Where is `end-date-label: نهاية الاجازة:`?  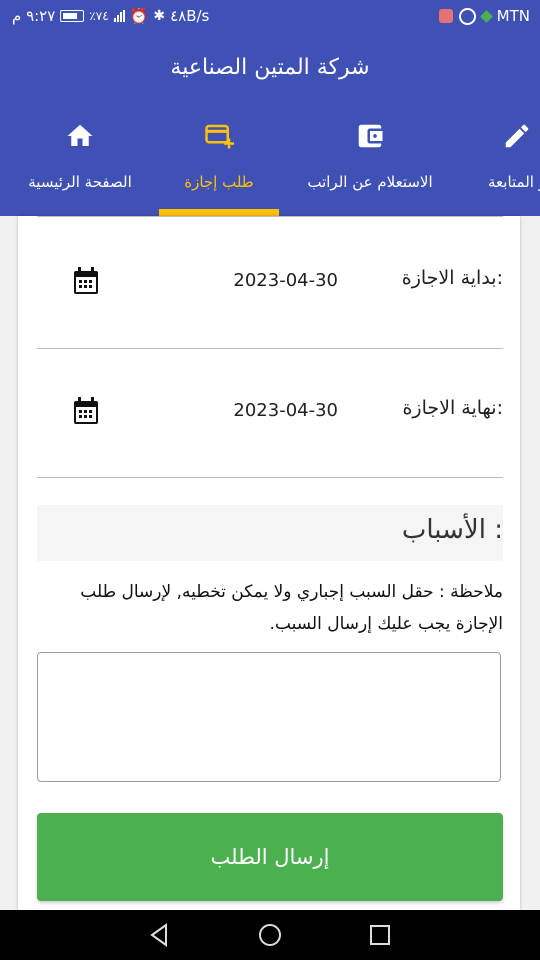 end-date-label: نهاية الاجازة: is located at coordinates (452, 408).